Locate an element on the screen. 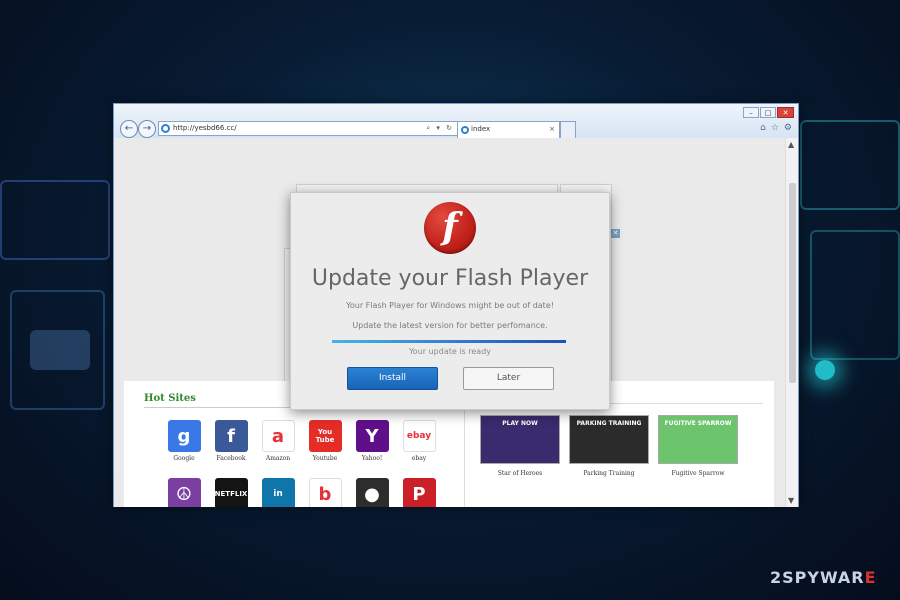 Image resolution: width=900 pixels, height=600 pixels. install-button: Install is located at coordinates (392, 378).